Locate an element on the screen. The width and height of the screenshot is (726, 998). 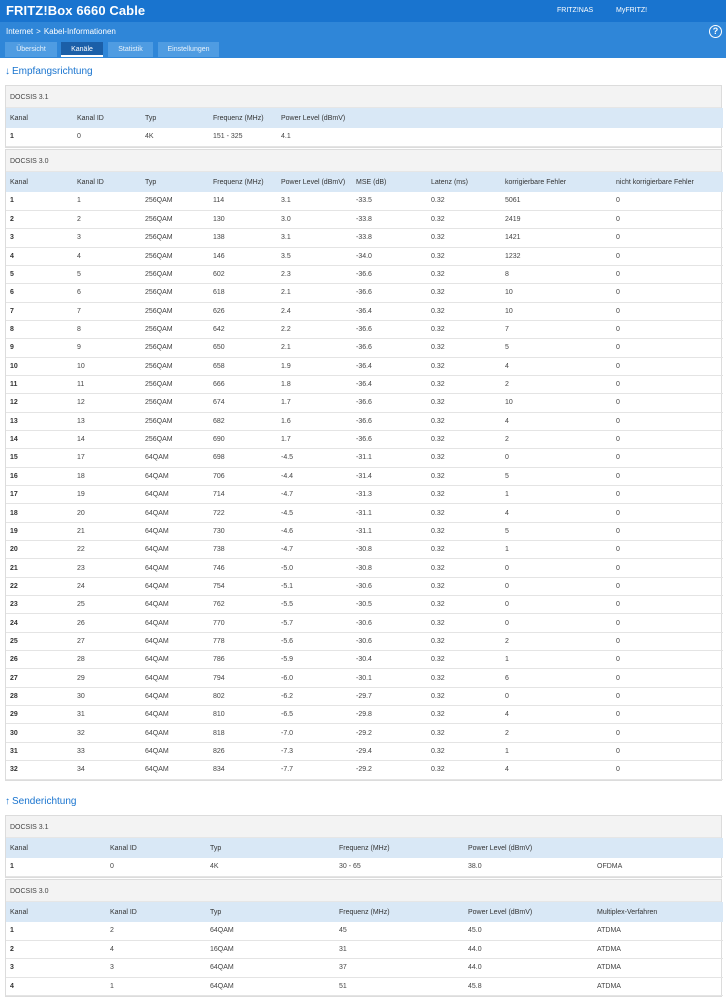
table-row: 26 28 64QAM 786 -5.9 -30.4 0.32 1 0 is located at coordinates (364, 660).